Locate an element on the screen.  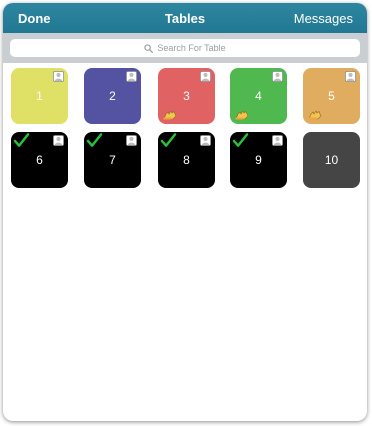
done-button: Done is located at coordinates (34, 18).